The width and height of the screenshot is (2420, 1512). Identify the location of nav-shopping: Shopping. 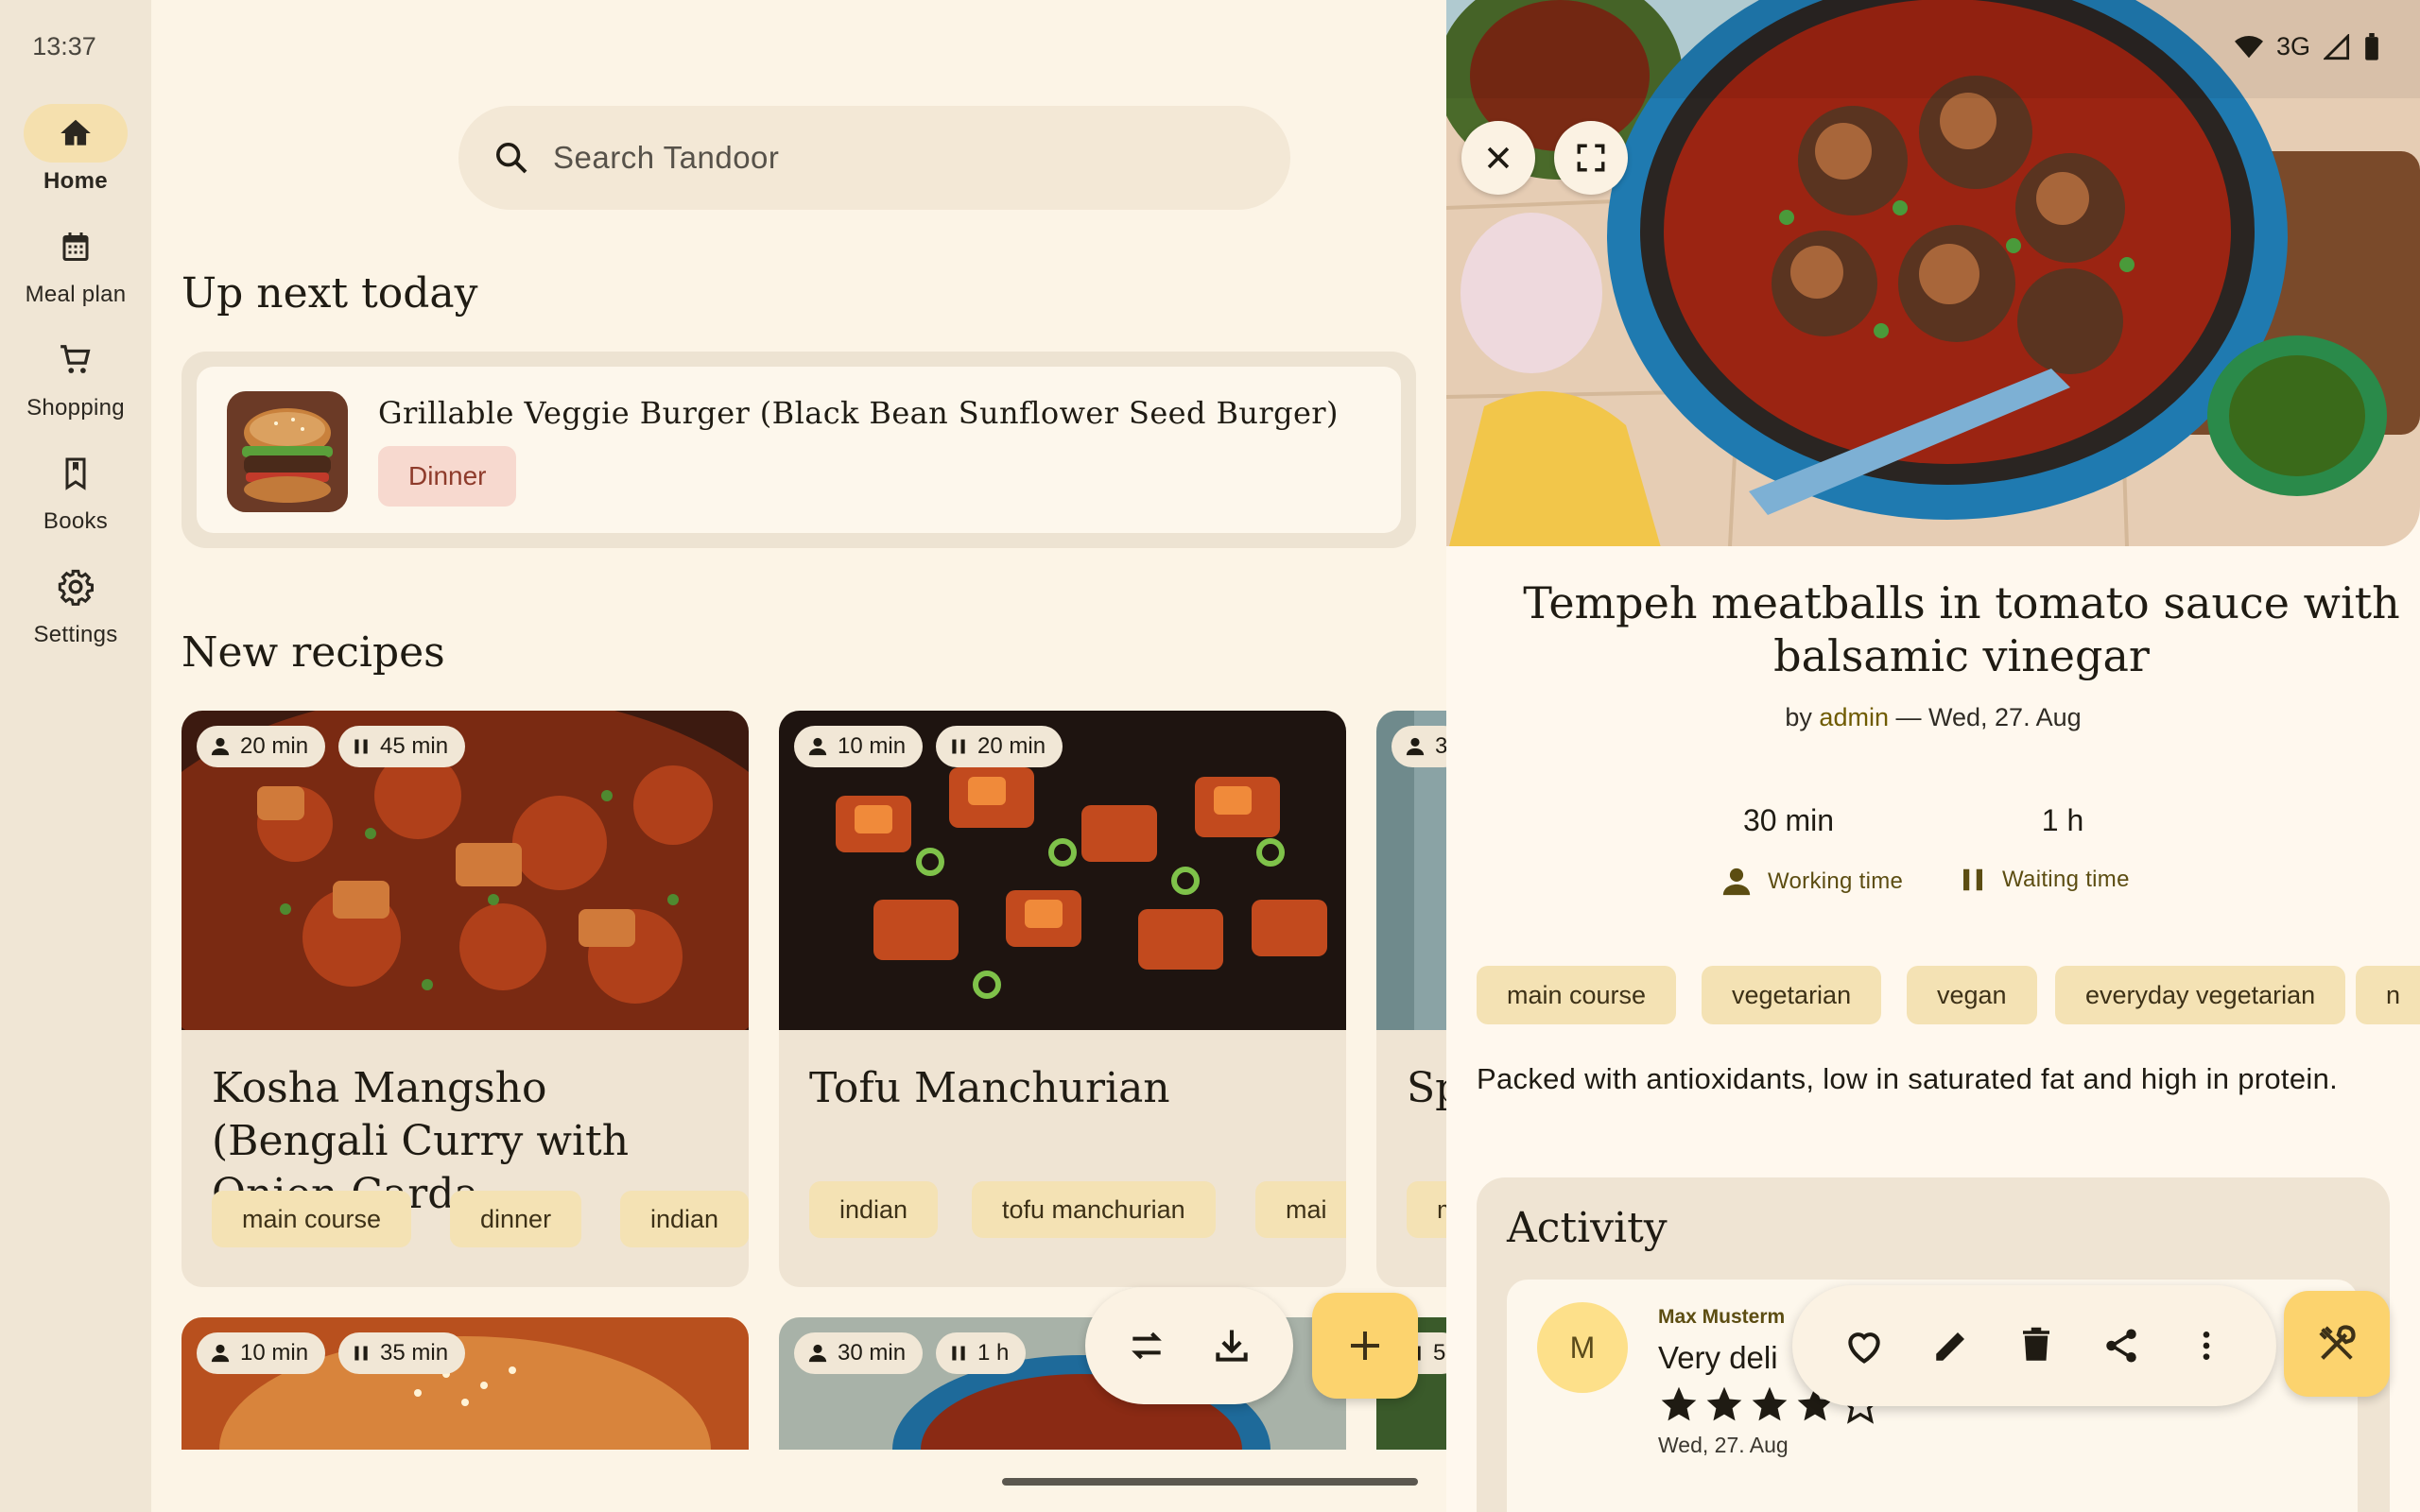
(75, 376).